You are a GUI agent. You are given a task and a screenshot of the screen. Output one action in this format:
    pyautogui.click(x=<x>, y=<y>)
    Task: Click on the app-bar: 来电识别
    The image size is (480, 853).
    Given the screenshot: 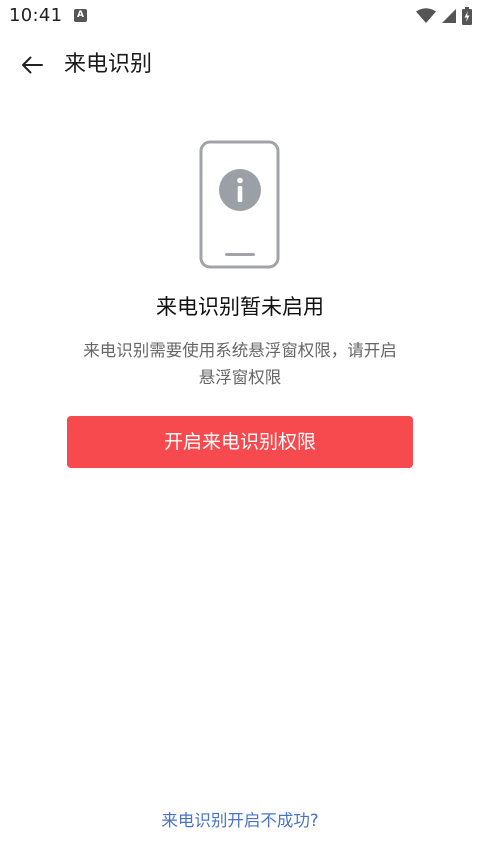 What is the action you would take?
    pyautogui.click(x=240, y=65)
    